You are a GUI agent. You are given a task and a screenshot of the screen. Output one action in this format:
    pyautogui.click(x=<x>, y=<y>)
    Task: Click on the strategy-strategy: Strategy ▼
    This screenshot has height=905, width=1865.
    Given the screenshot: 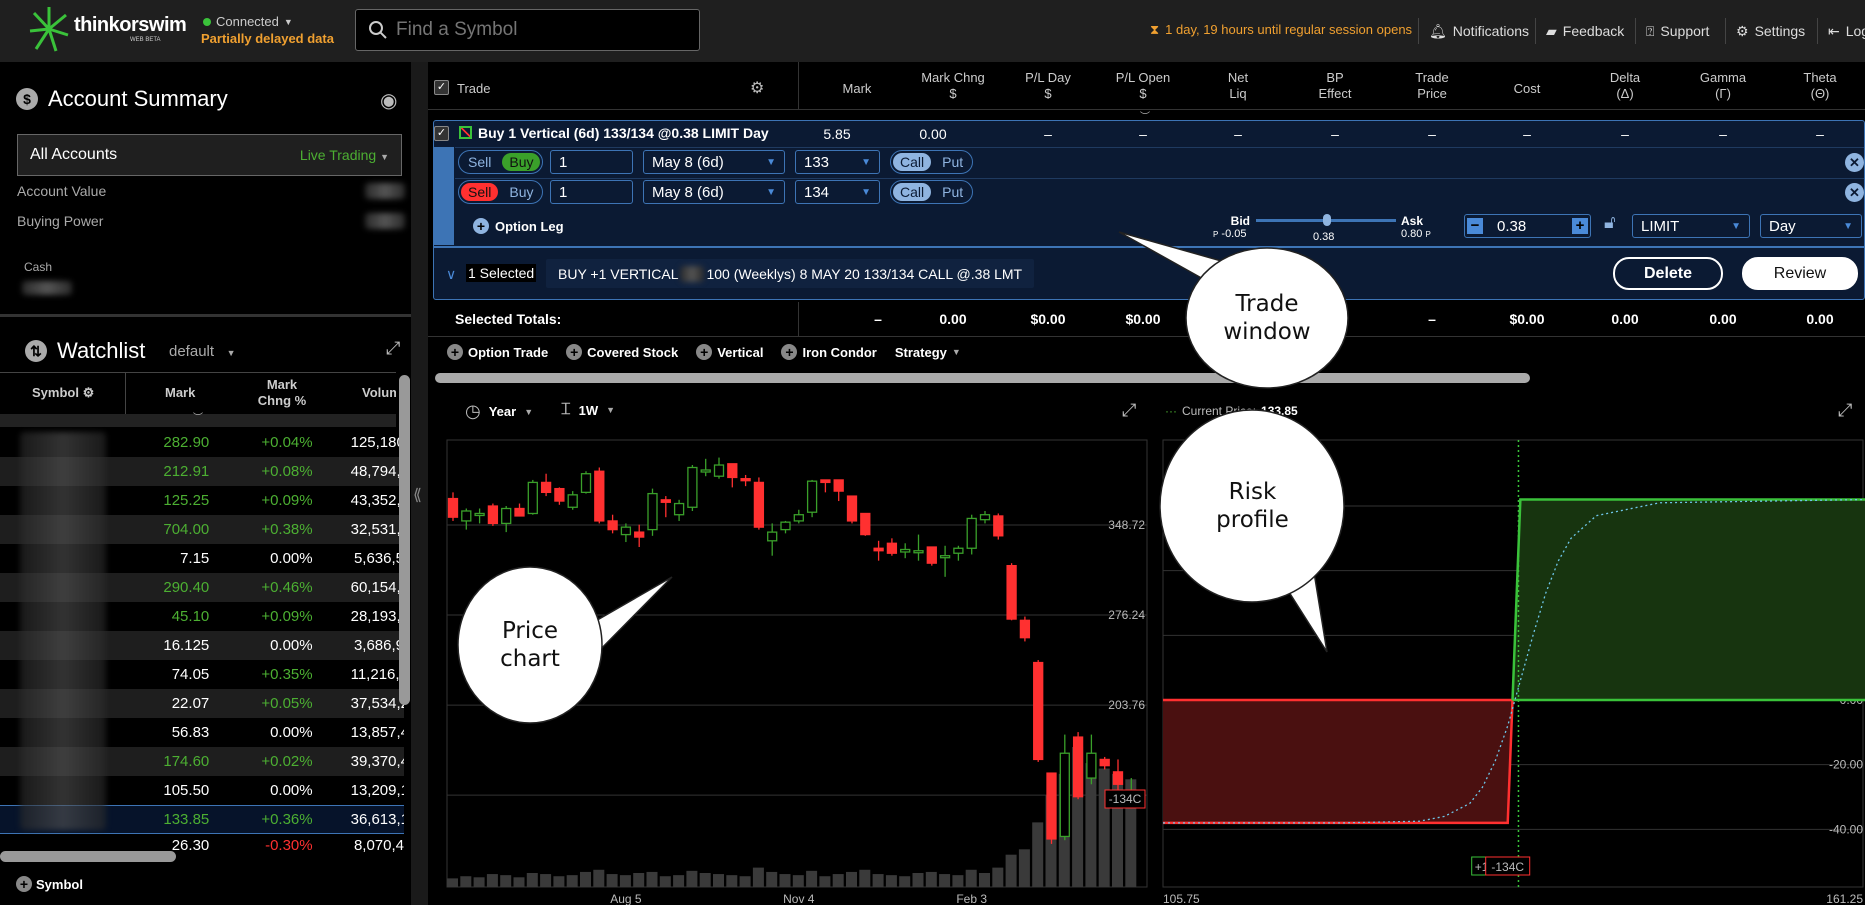 What is the action you would take?
    pyautogui.click(x=928, y=352)
    